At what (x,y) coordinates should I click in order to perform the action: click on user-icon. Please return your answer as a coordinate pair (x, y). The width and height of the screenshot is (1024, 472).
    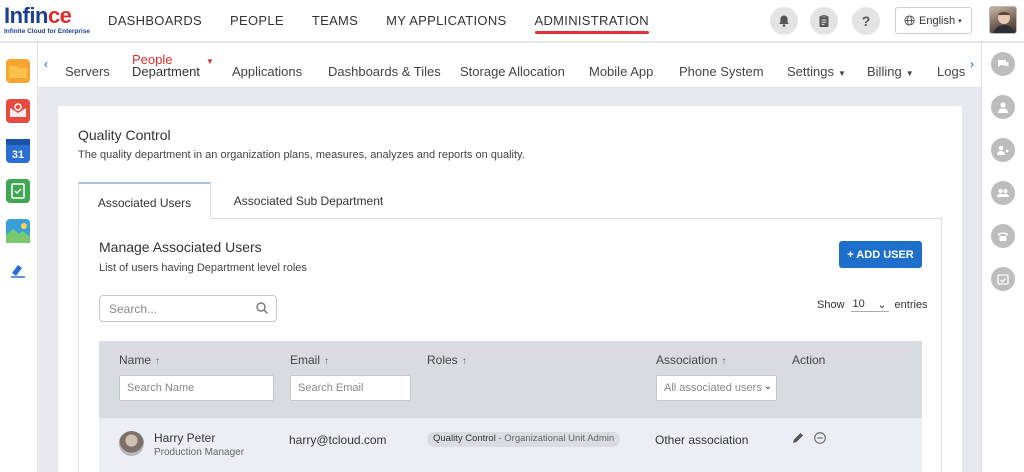
    Looking at the image, I should click on (1003, 107).